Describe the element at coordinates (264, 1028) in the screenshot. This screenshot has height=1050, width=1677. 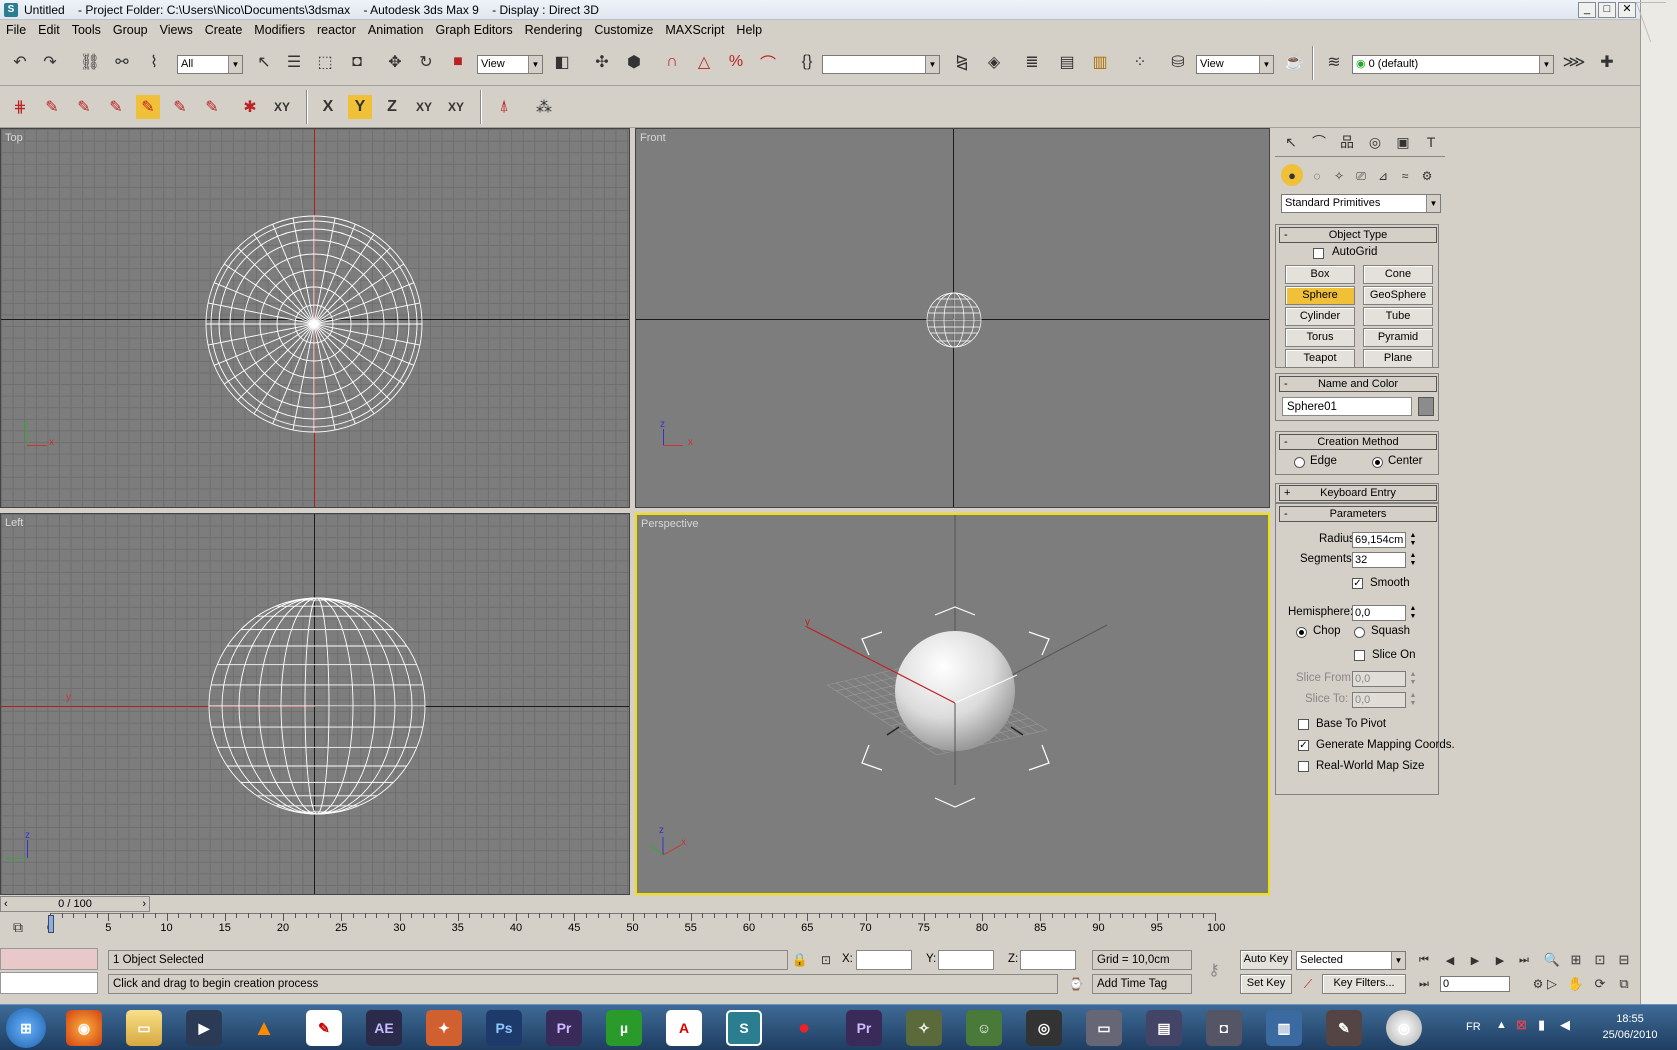
I see `vlc-icon: ▲` at that location.